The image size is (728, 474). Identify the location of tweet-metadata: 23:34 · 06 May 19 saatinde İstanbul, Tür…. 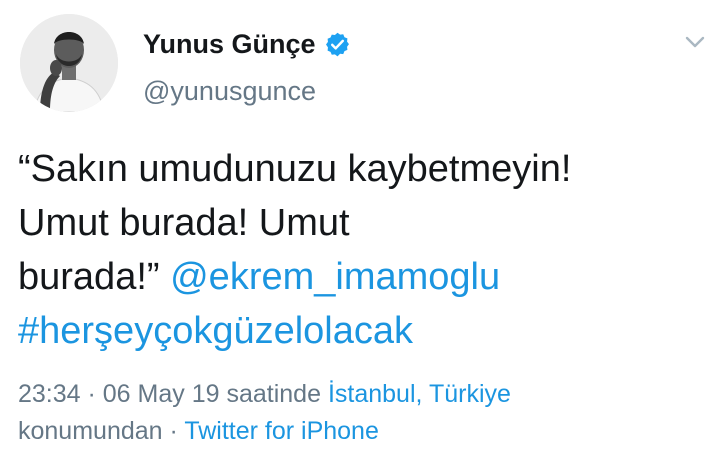
(363, 413).